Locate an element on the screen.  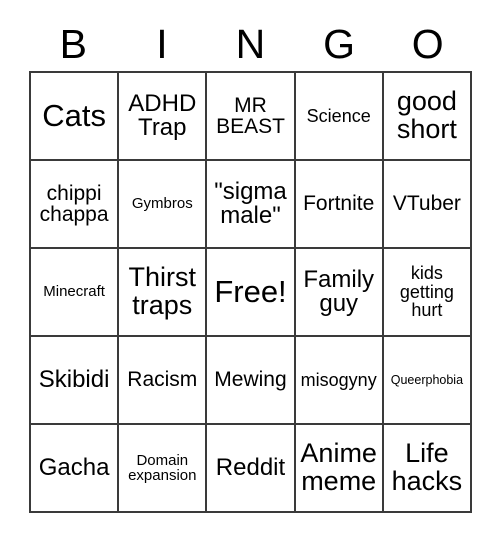
bingo-cell-b2: chippi chappa is located at coordinates (75, 205).